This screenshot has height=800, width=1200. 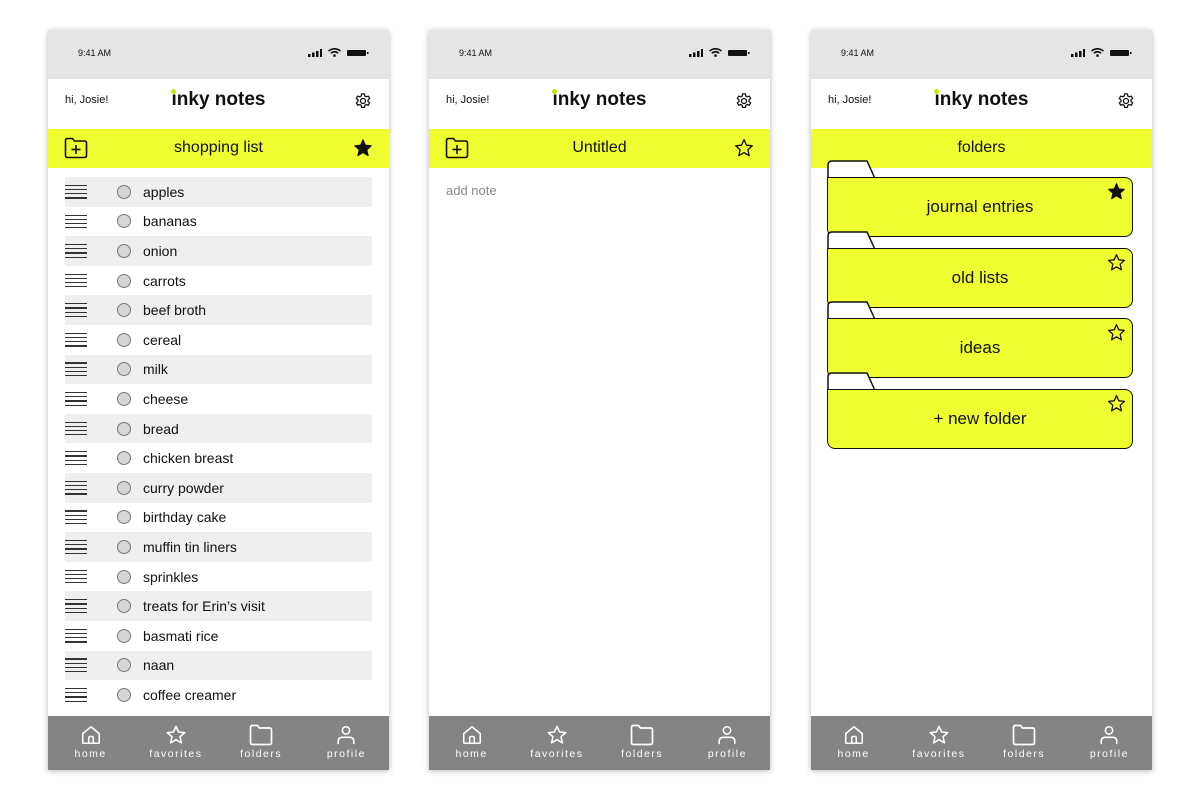 What do you see at coordinates (315, 52) in the screenshot?
I see `signal-icon` at bounding box center [315, 52].